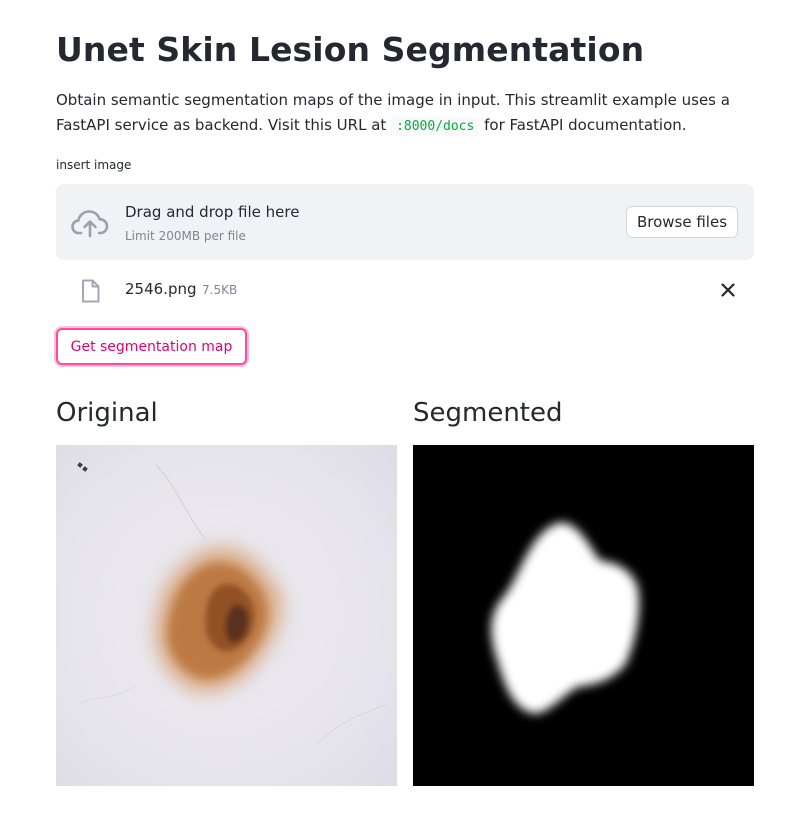 Image resolution: width=798 pixels, height=826 pixels. What do you see at coordinates (90, 222) in the screenshot?
I see `cloud-upload-icon` at bounding box center [90, 222].